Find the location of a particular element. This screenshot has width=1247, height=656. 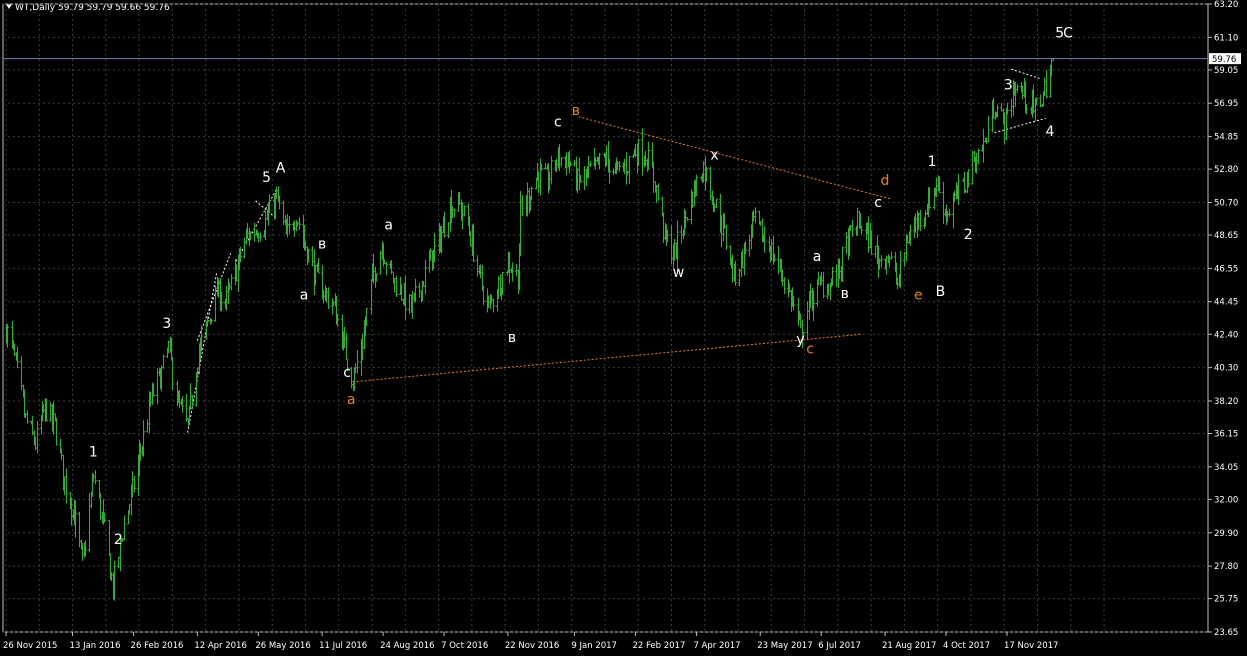

x-tick-label: 6 Jul 2017 is located at coordinates (839, 646).